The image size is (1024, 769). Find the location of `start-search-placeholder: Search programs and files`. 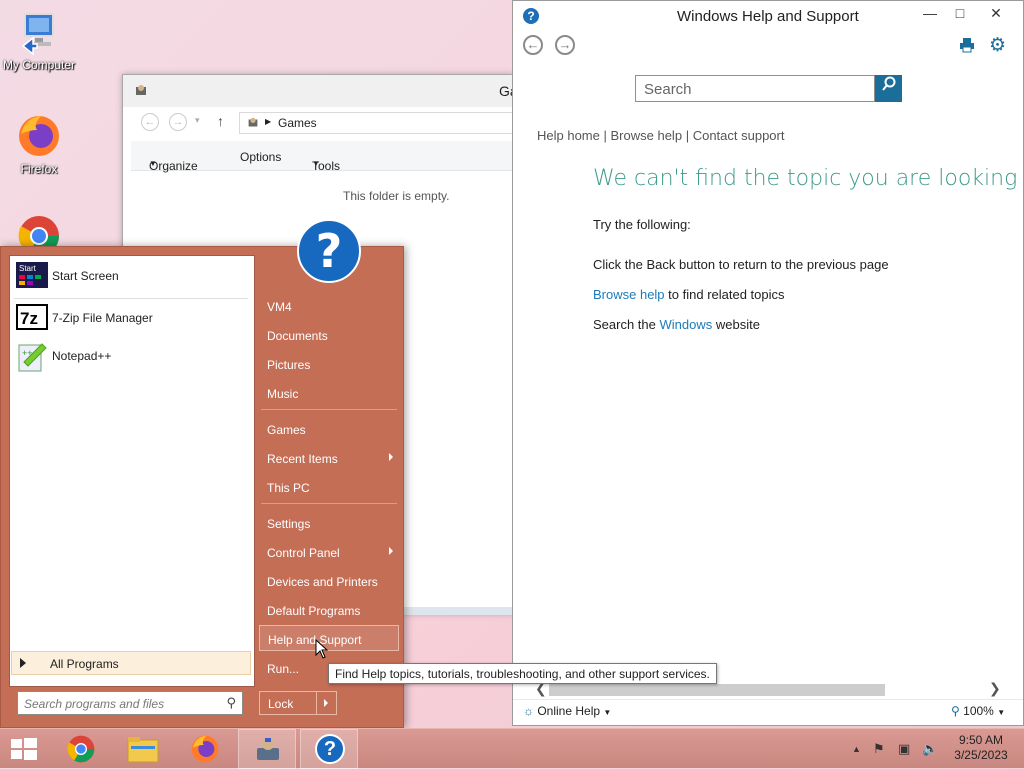

start-search-placeholder: Search programs and files is located at coordinates (94, 704).